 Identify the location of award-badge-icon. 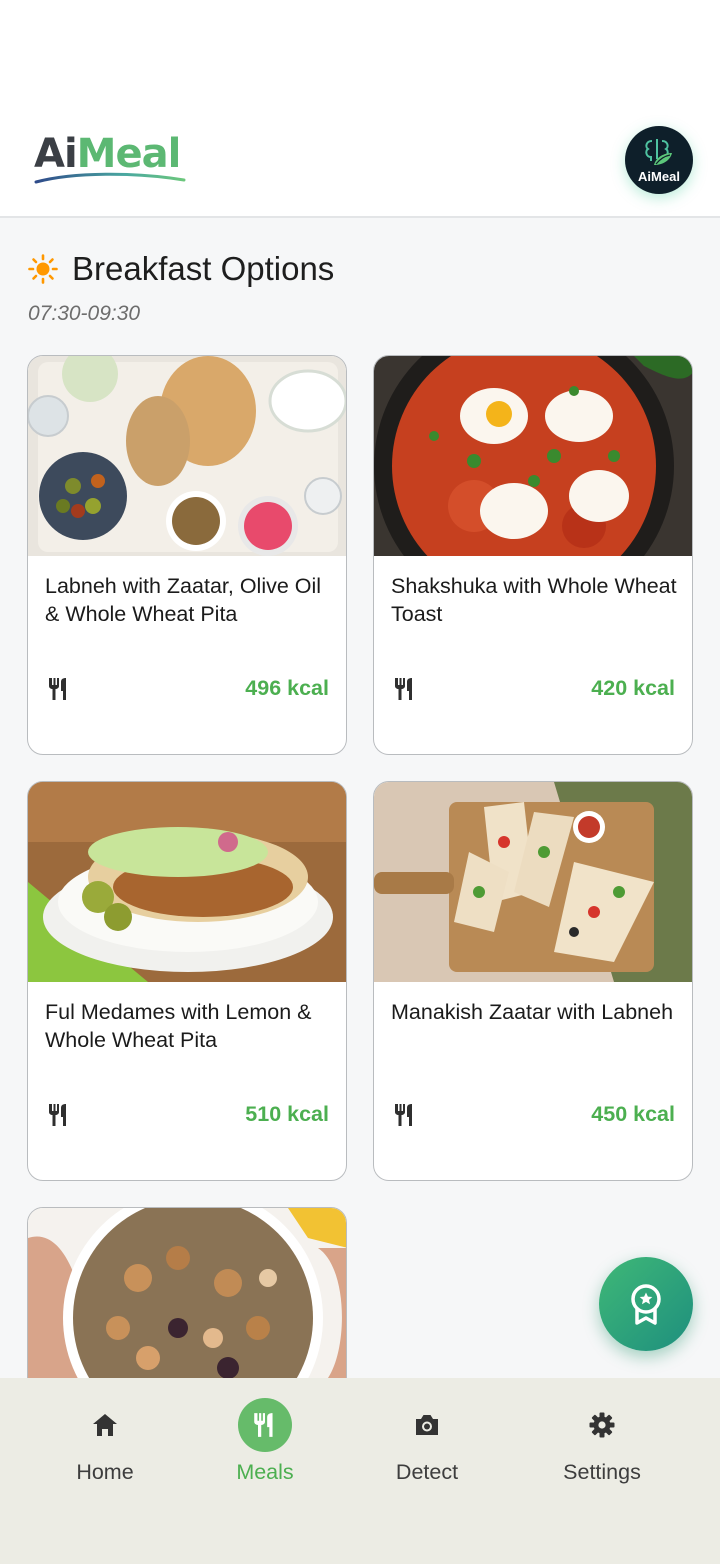
(646, 1304).